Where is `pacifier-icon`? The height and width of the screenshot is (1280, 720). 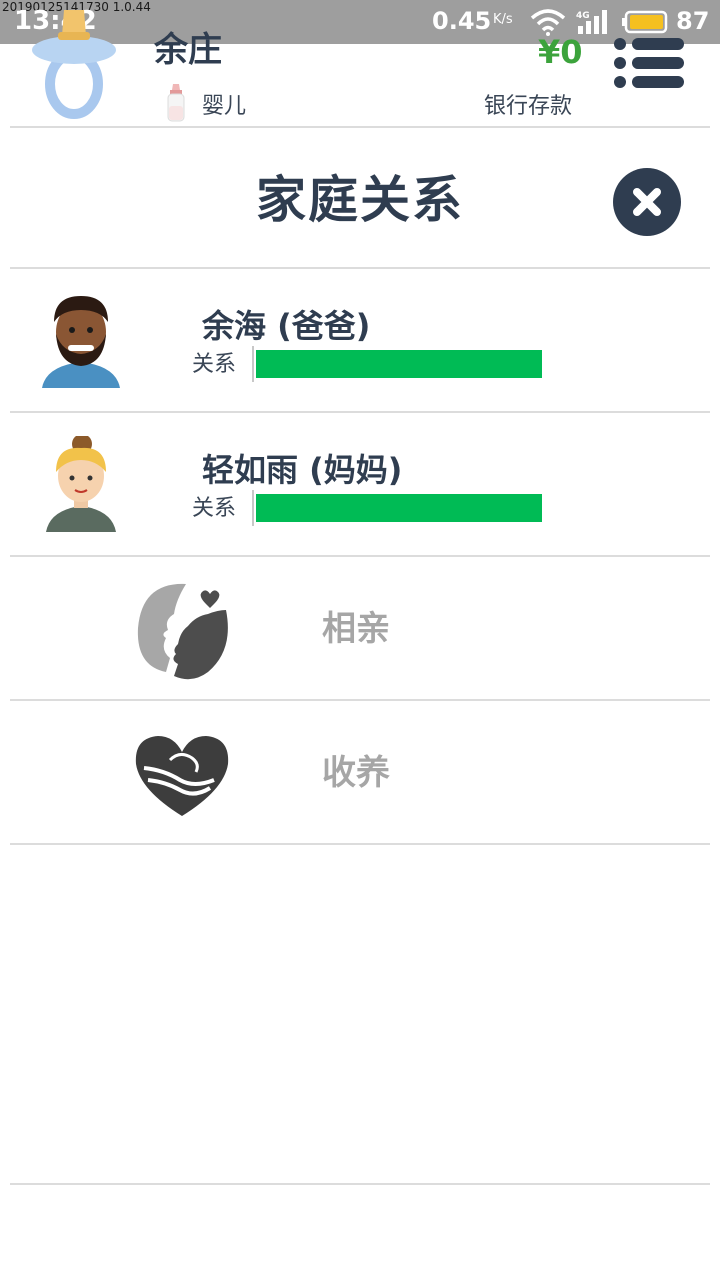
pacifier-icon is located at coordinates (74, 65).